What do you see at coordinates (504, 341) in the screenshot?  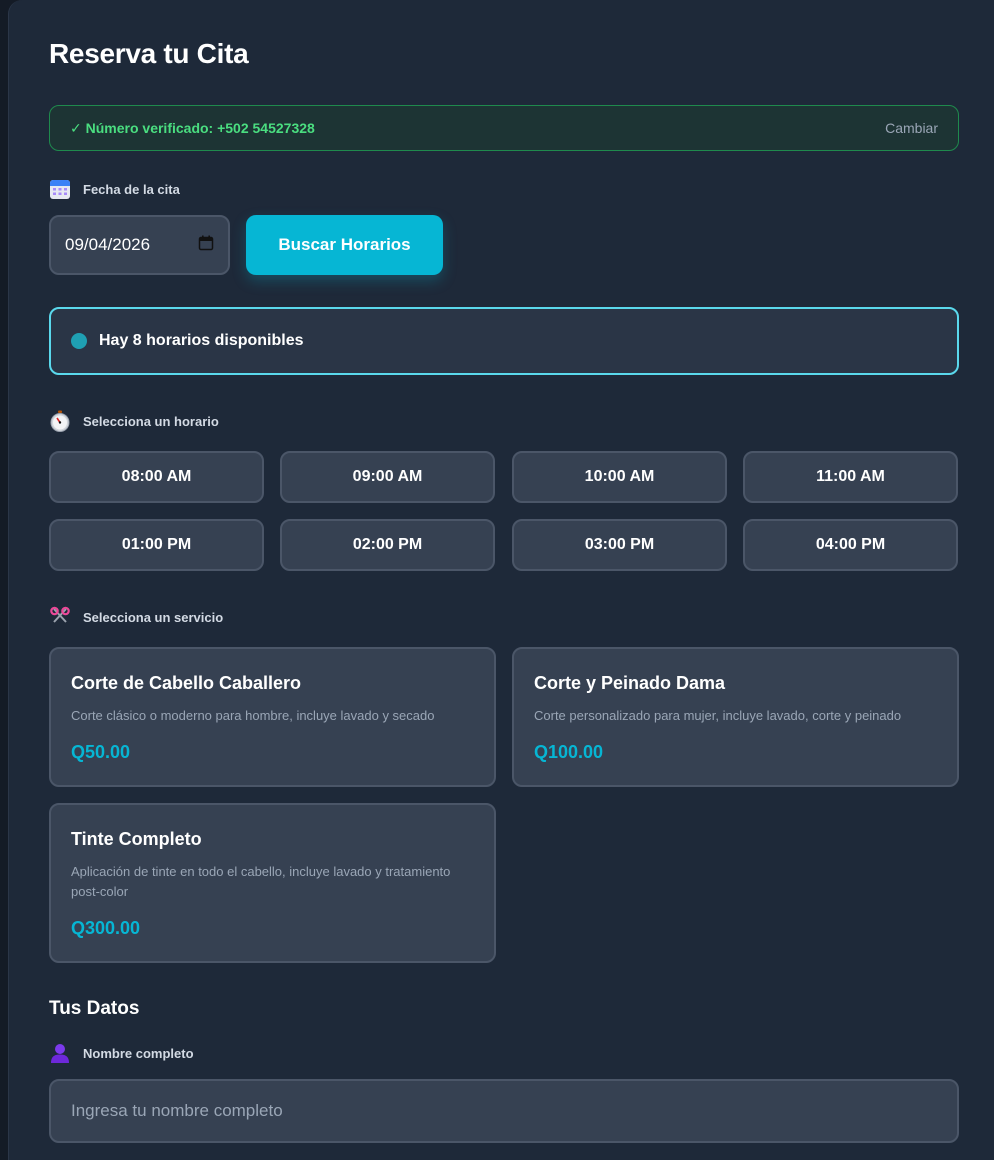 I see `availability-banner: Hay 8 horarios disponibles` at bounding box center [504, 341].